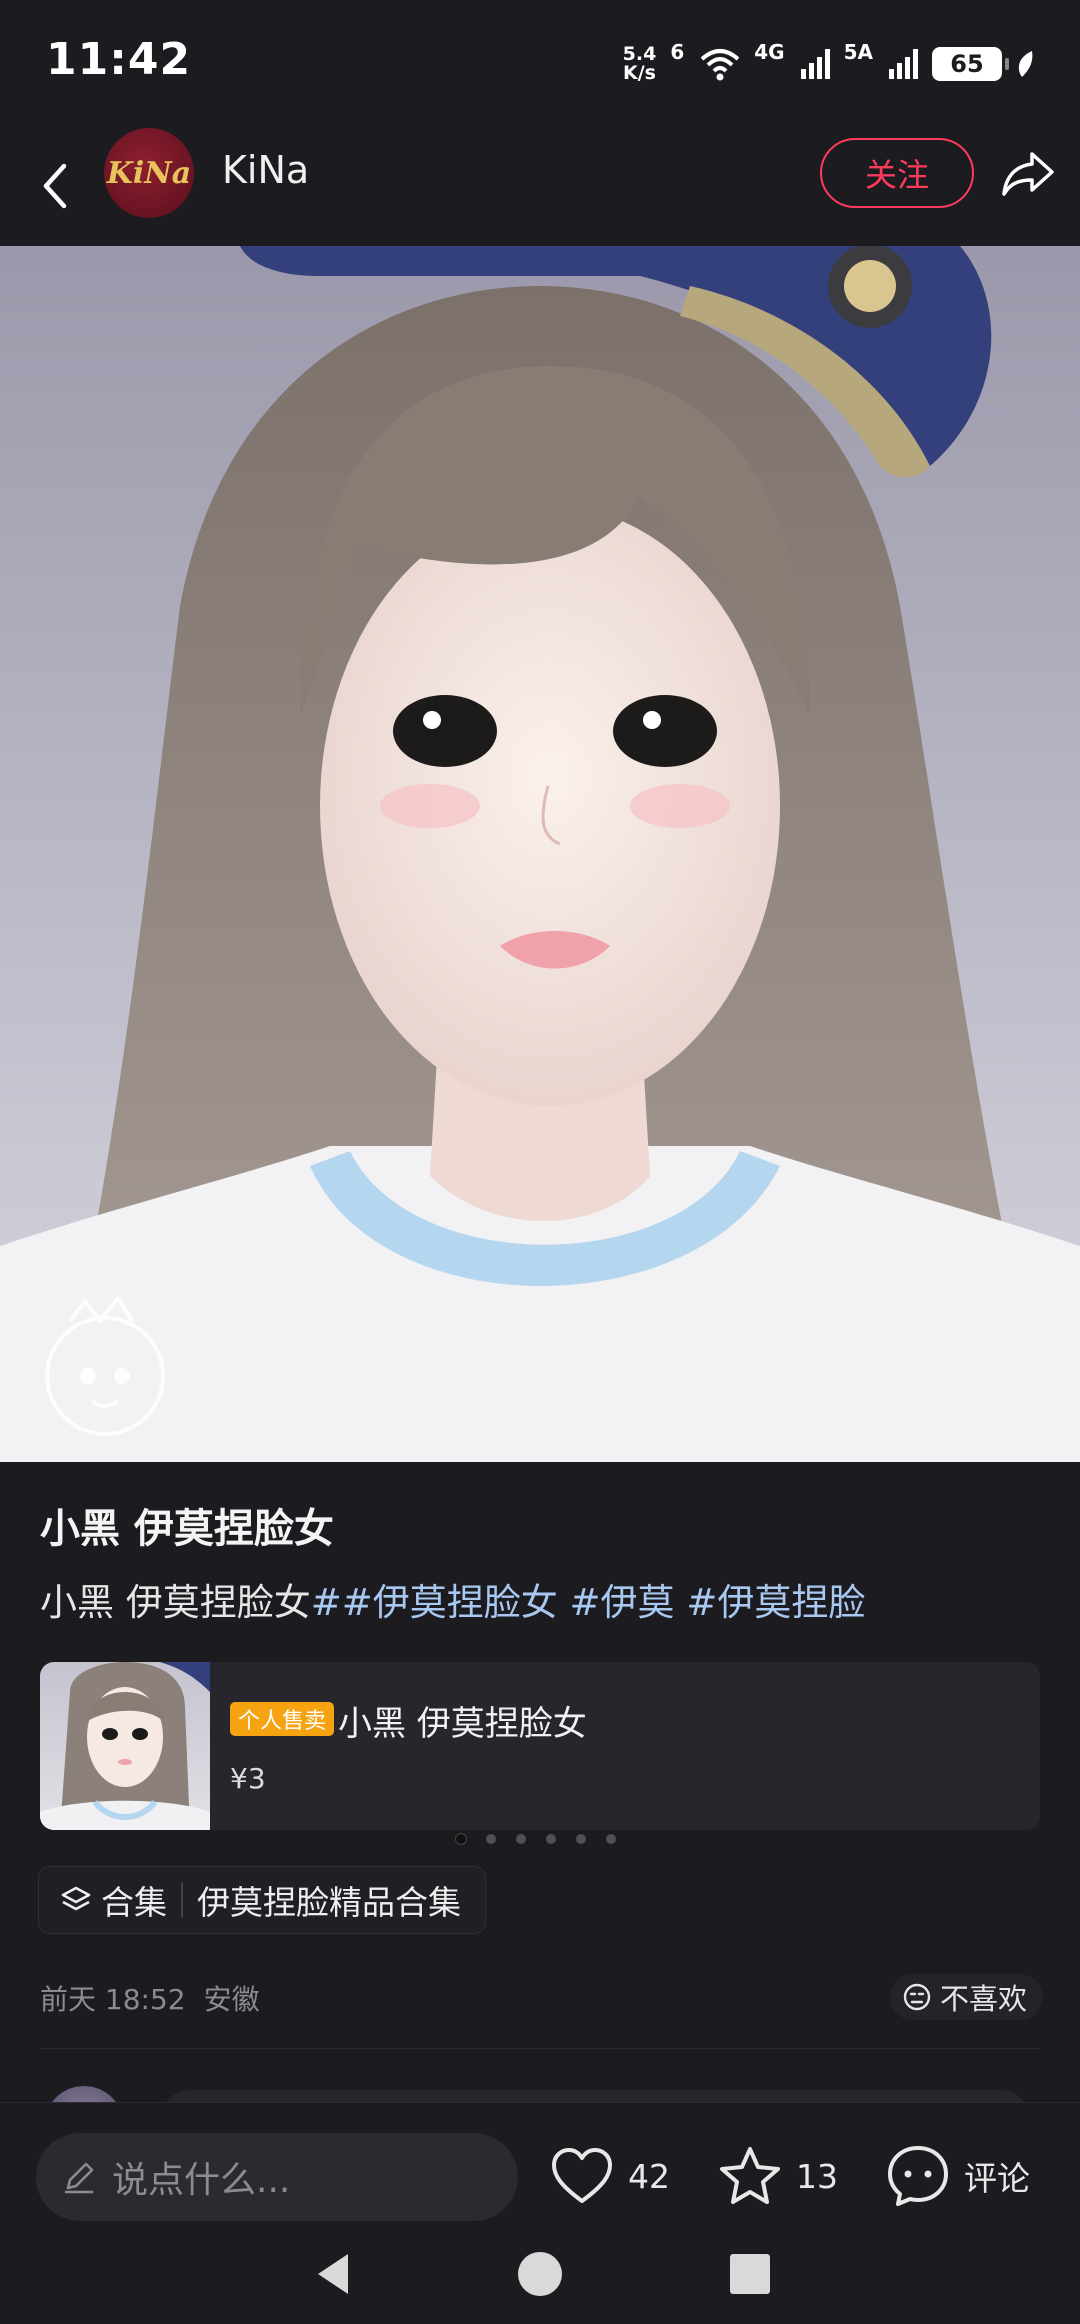 Image resolution: width=1080 pixels, height=2324 pixels. I want to click on post-title: 小黑 伊莫捏脸女, so click(187, 1529).